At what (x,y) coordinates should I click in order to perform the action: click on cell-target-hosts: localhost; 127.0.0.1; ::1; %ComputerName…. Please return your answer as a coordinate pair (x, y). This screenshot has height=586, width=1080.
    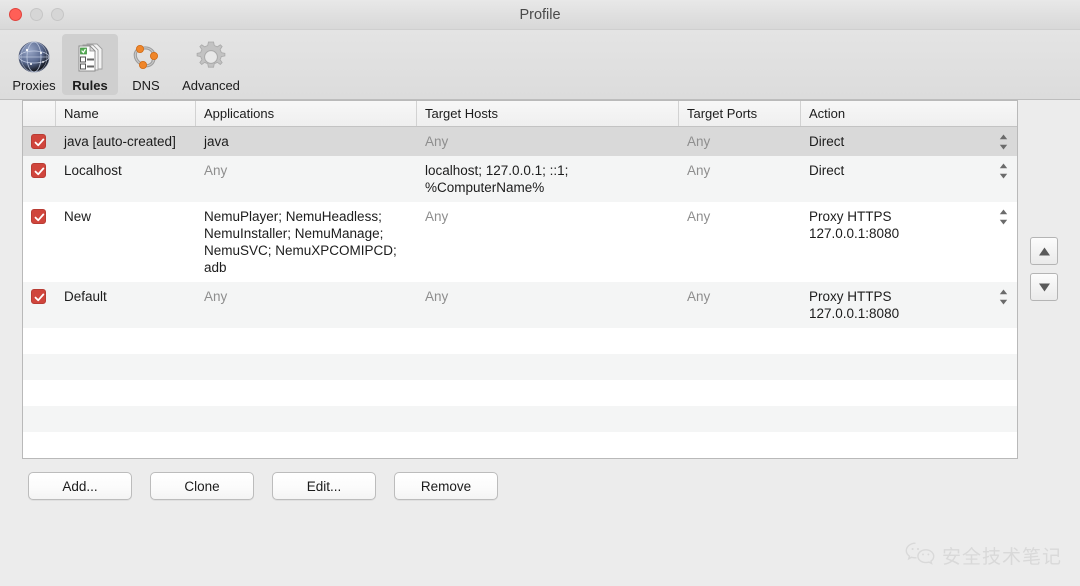
    Looking at the image, I should click on (497, 179).